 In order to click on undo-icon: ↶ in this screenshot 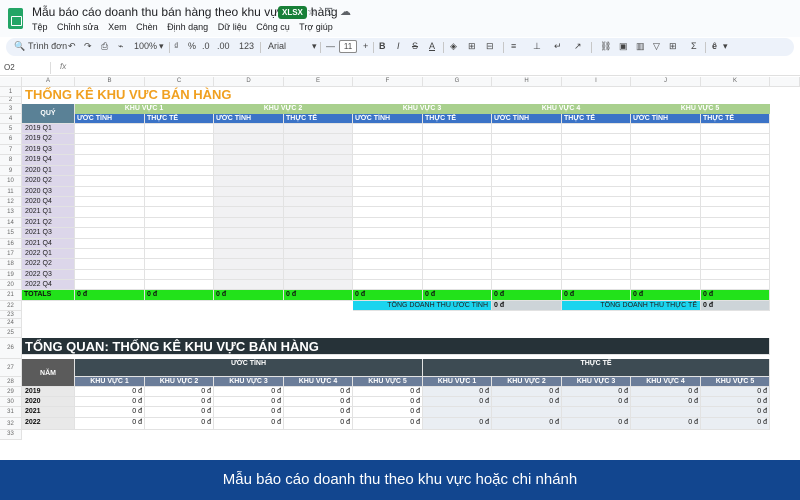, I will do `click(72, 46)`.